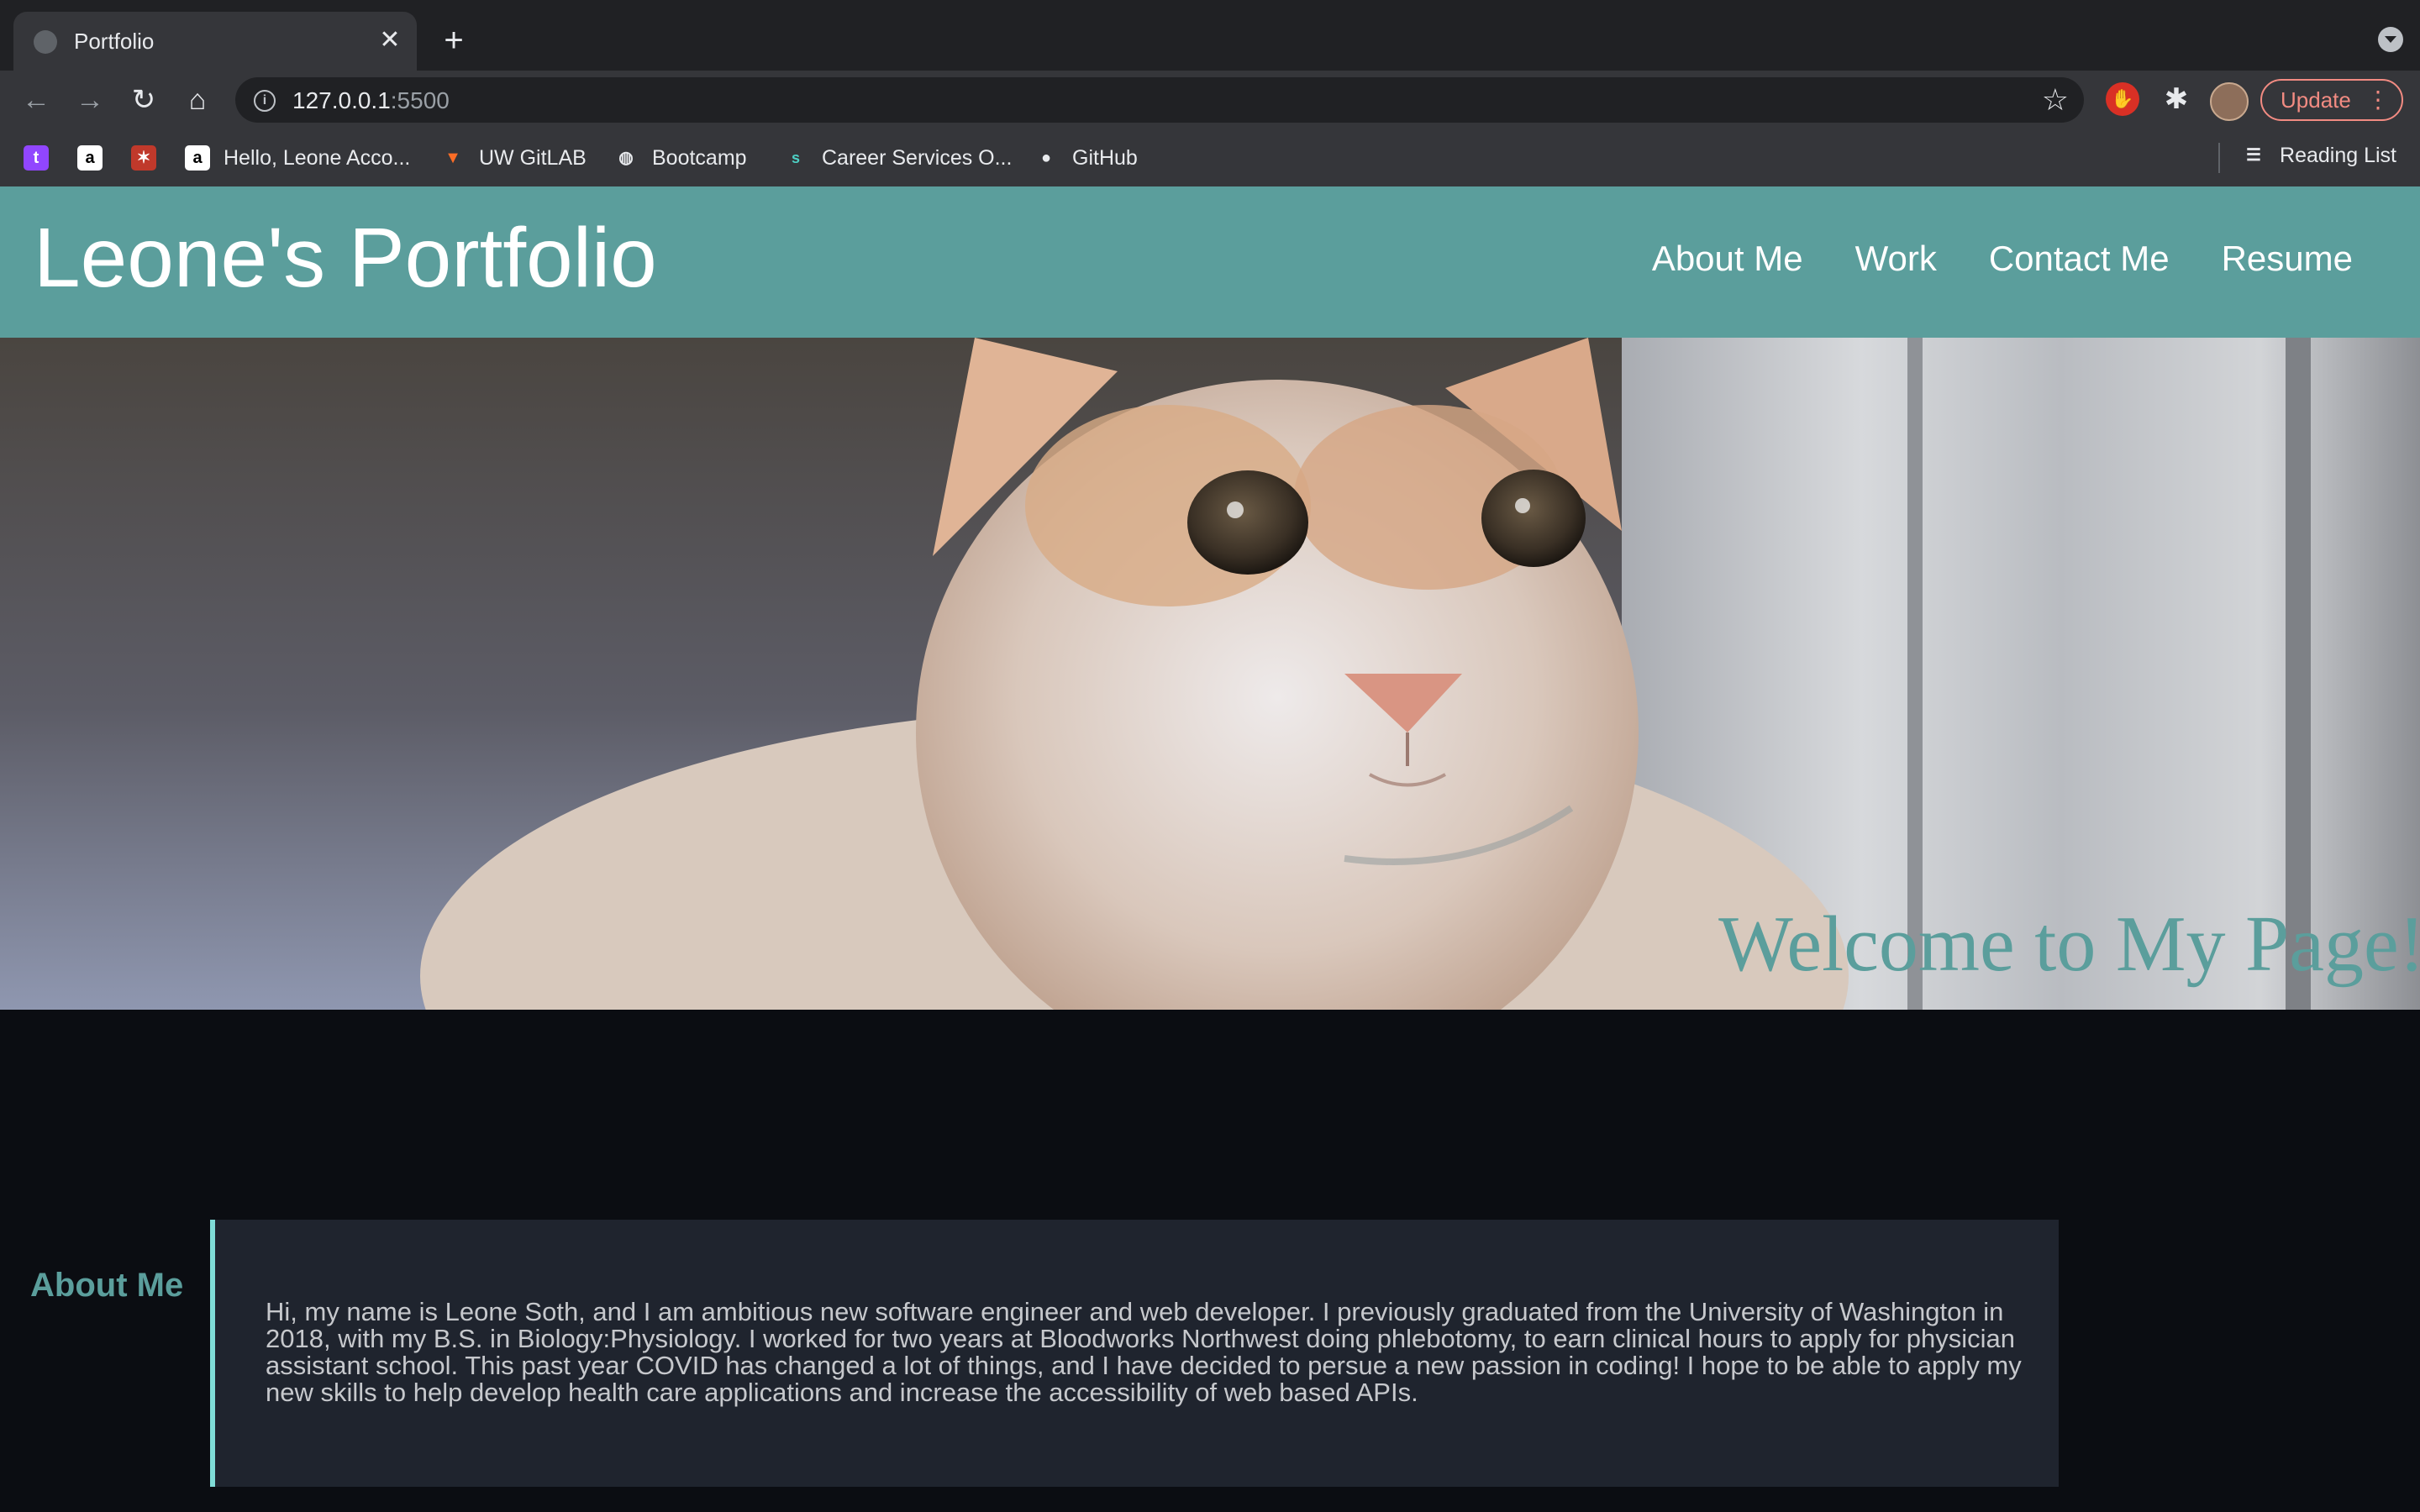 Image resolution: width=2420 pixels, height=1512 pixels. What do you see at coordinates (626, 158) in the screenshot?
I see `globe-icon: ◍` at bounding box center [626, 158].